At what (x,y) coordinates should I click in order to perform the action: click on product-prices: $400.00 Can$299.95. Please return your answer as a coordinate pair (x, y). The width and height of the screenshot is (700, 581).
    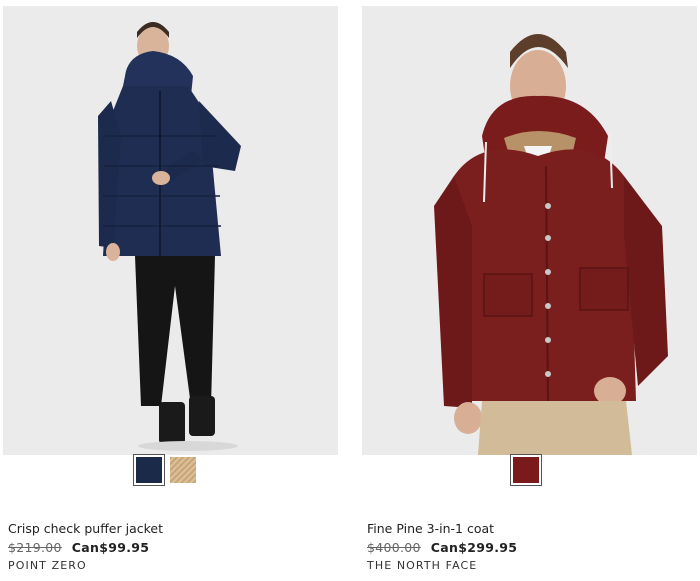
    Looking at the image, I should click on (442, 548).